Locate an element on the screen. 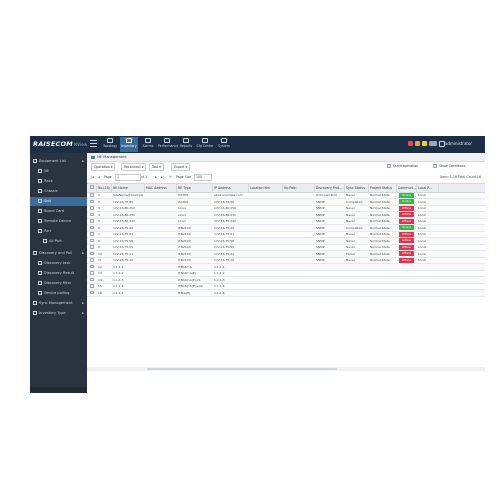 This screenshot has height=500, width=500. column-header: IP Address is located at coordinates (231, 188).